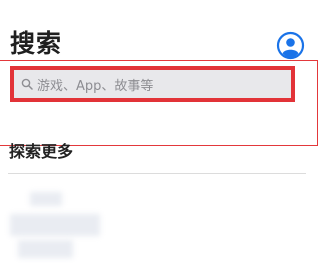  I want to click on account-button, so click(290, 45).